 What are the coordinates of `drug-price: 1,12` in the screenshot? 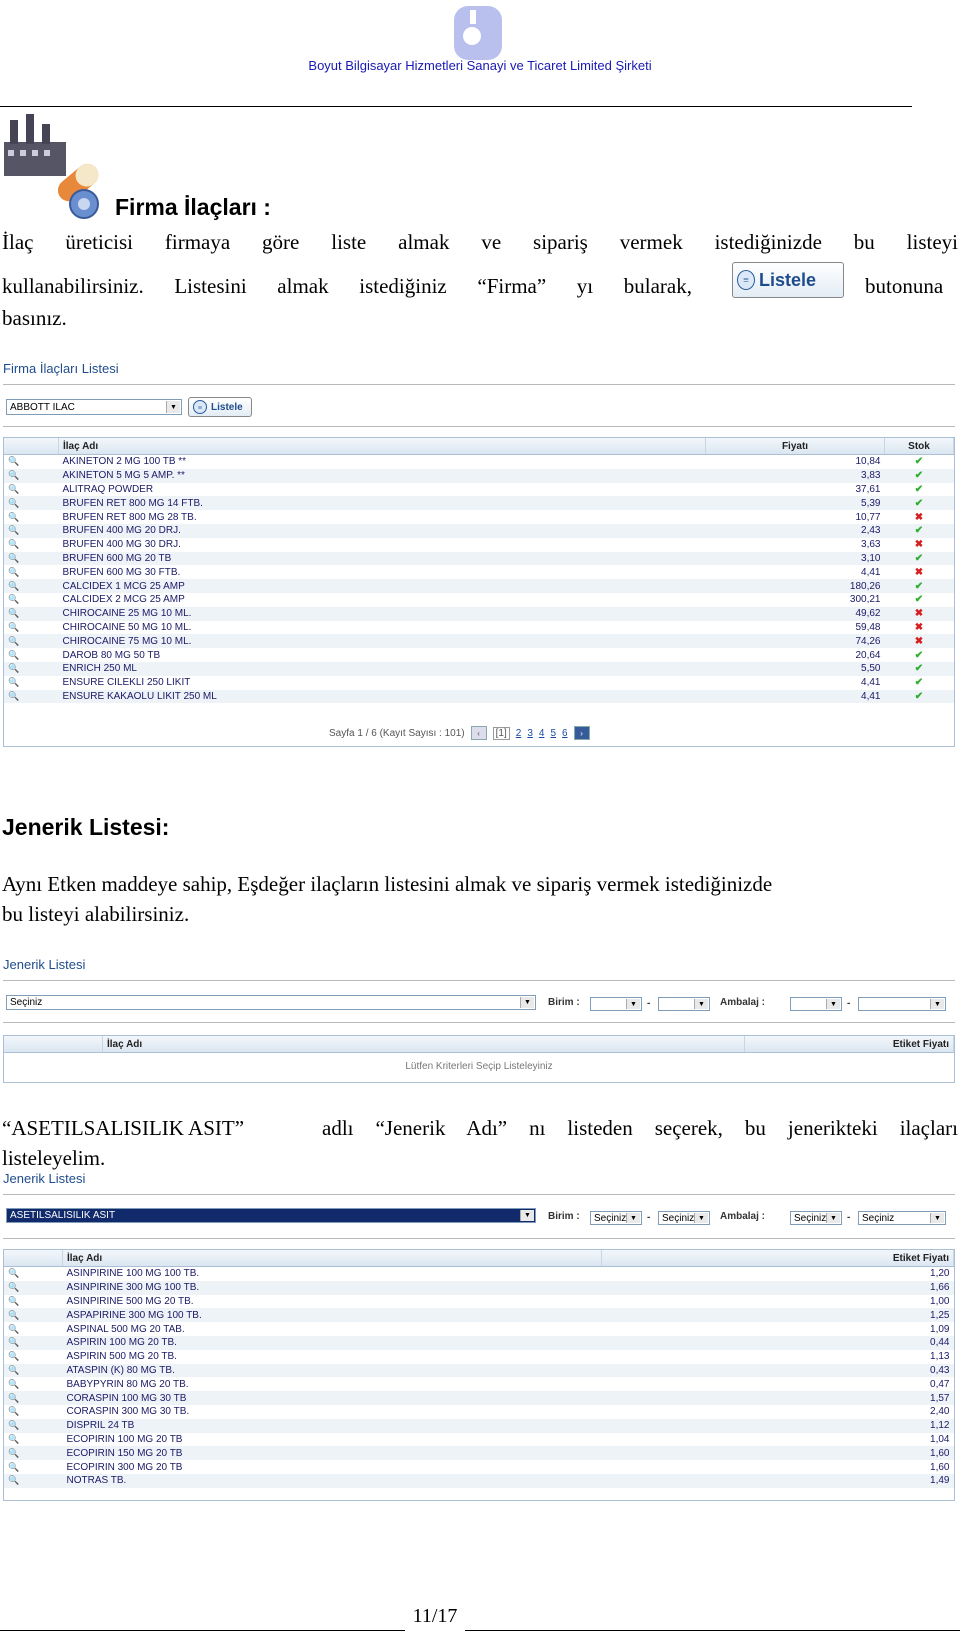 It's located at (777, 1425).